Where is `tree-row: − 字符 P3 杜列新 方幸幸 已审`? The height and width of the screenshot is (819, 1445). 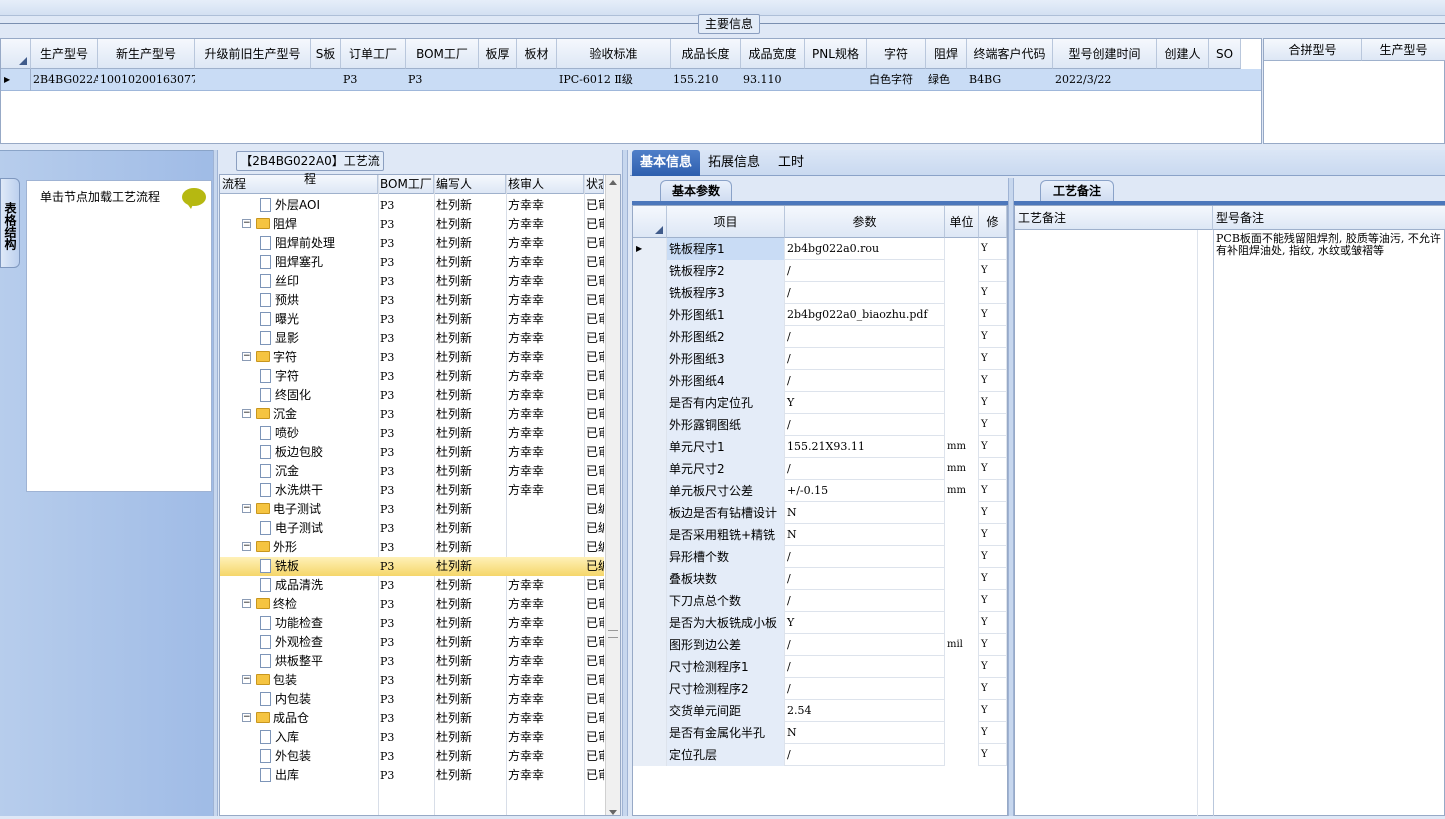 tree-row: − 字符 P3 杜列新 方幸幸 已审 is located at coordinates (412, 357).